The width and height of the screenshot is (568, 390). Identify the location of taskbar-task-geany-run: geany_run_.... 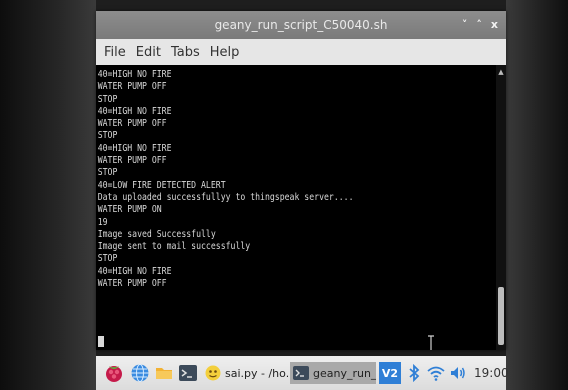
(333, 373).